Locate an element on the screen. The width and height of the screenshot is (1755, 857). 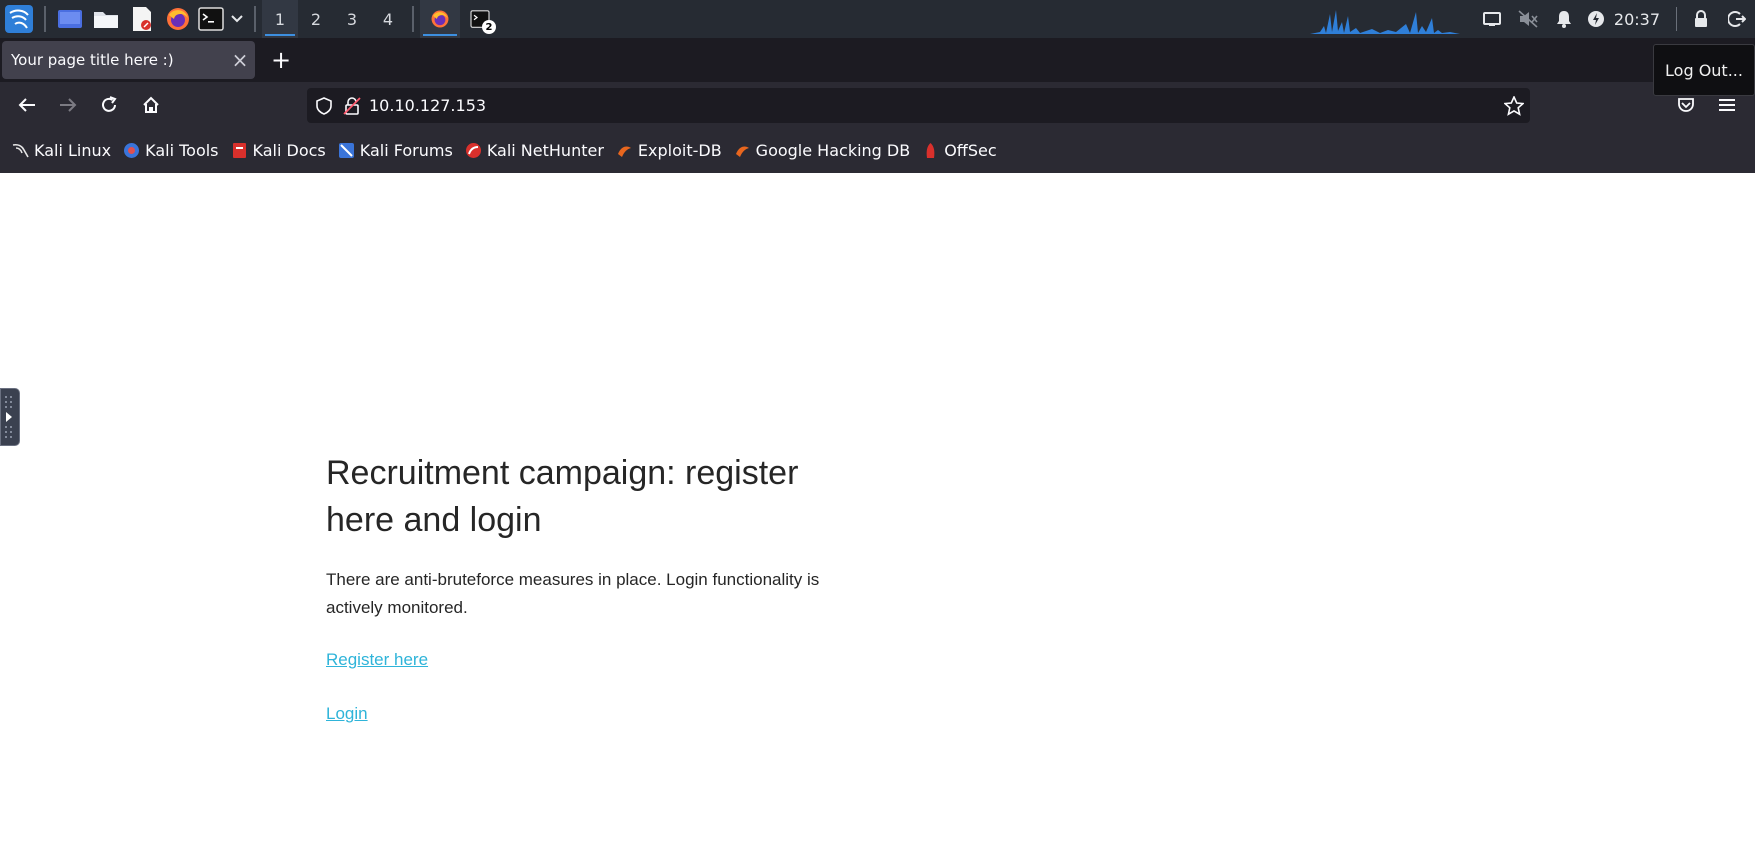
bookmark-exploit-db: Exploit-DB is located at coordinates (669, 150).